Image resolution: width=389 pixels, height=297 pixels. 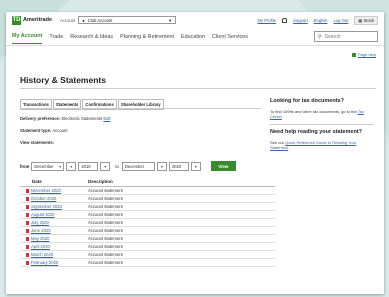 I want to click on page-title: History & Statements, so click(x=63, y=80).